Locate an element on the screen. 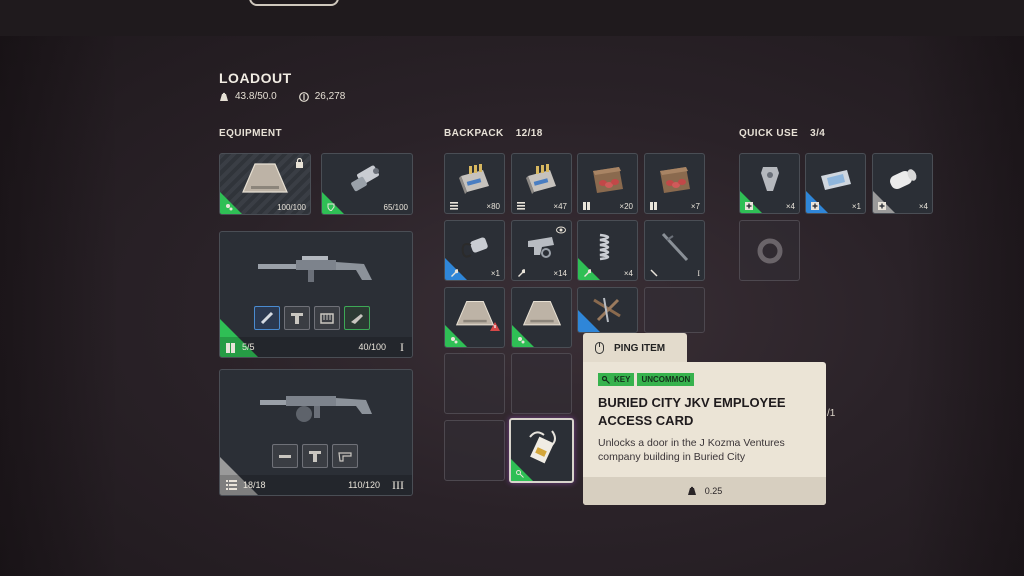 This screenshot has width=1024, height=576. primary-weapon-slot: 5/5 40/100 I is located at coordinates (316, 294).